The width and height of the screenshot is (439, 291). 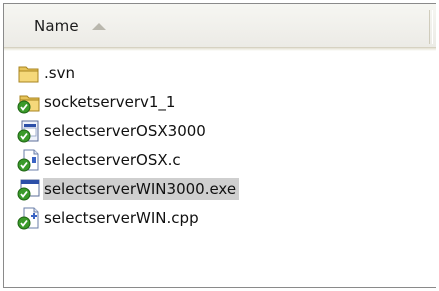 What do you see at coordinates (216, 25) in the screenshot?
I see `name-column-header: Name` at bounding box center [216, 25].